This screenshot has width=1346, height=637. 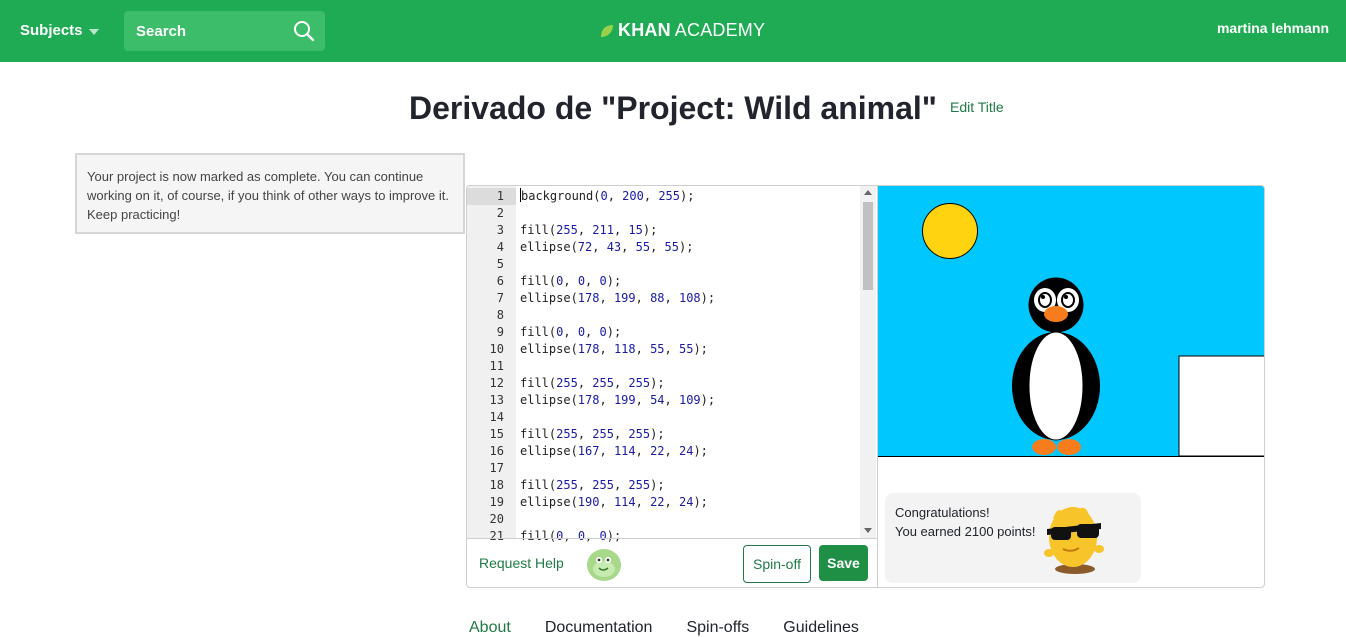 I want to click on save-button: Save, so click(x=843, y=563).